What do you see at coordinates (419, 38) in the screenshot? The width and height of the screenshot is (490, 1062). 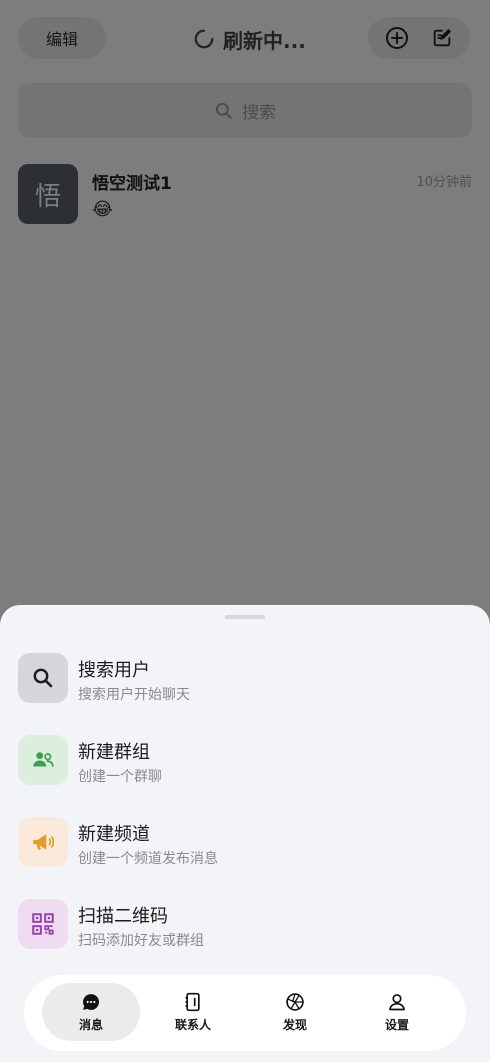 I see `header-actions` at bounding box center [419, 38].